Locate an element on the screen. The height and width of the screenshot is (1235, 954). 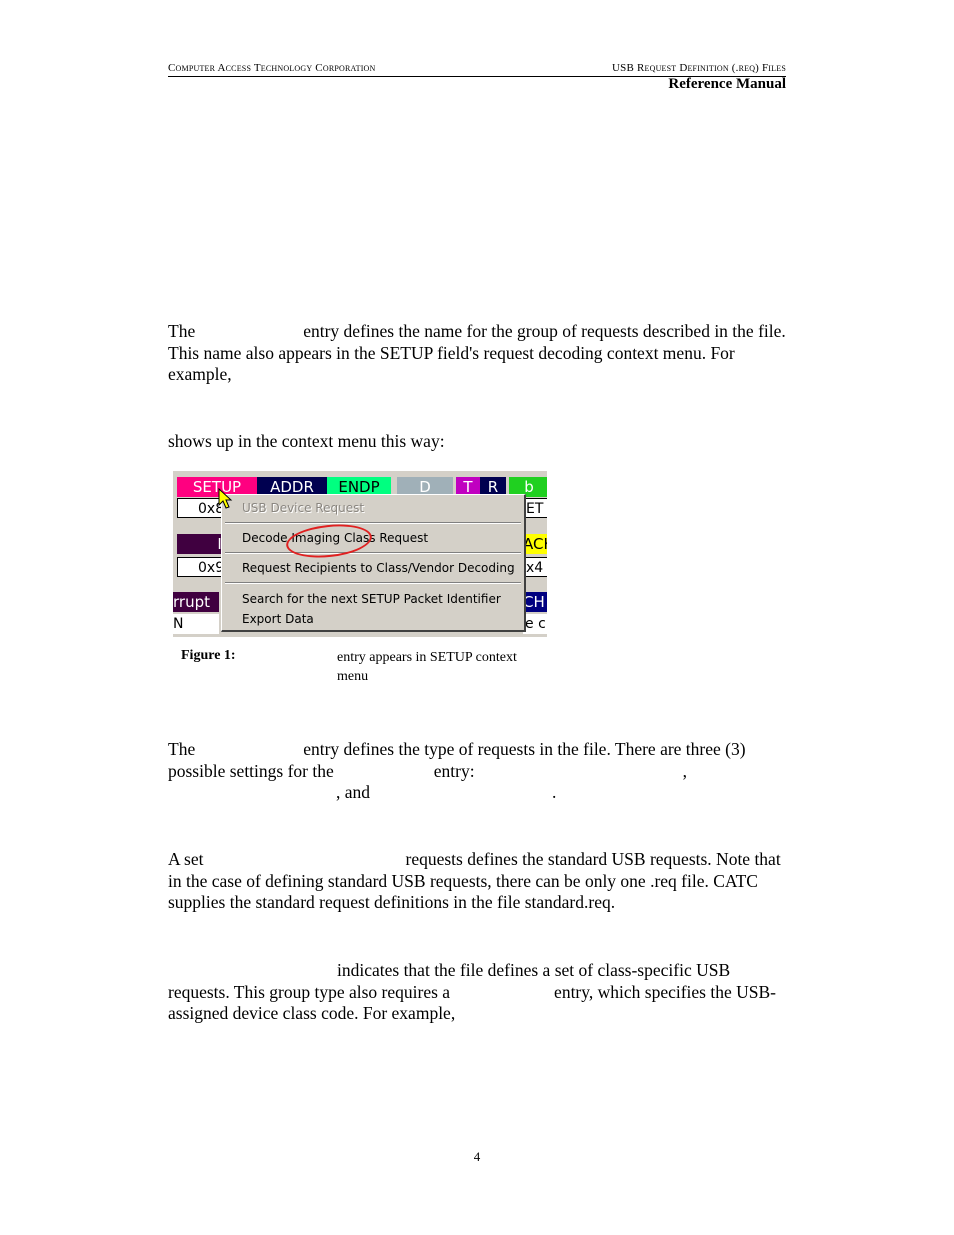
header-subtitle: Reference Manual is located at coordinates (727, 84).